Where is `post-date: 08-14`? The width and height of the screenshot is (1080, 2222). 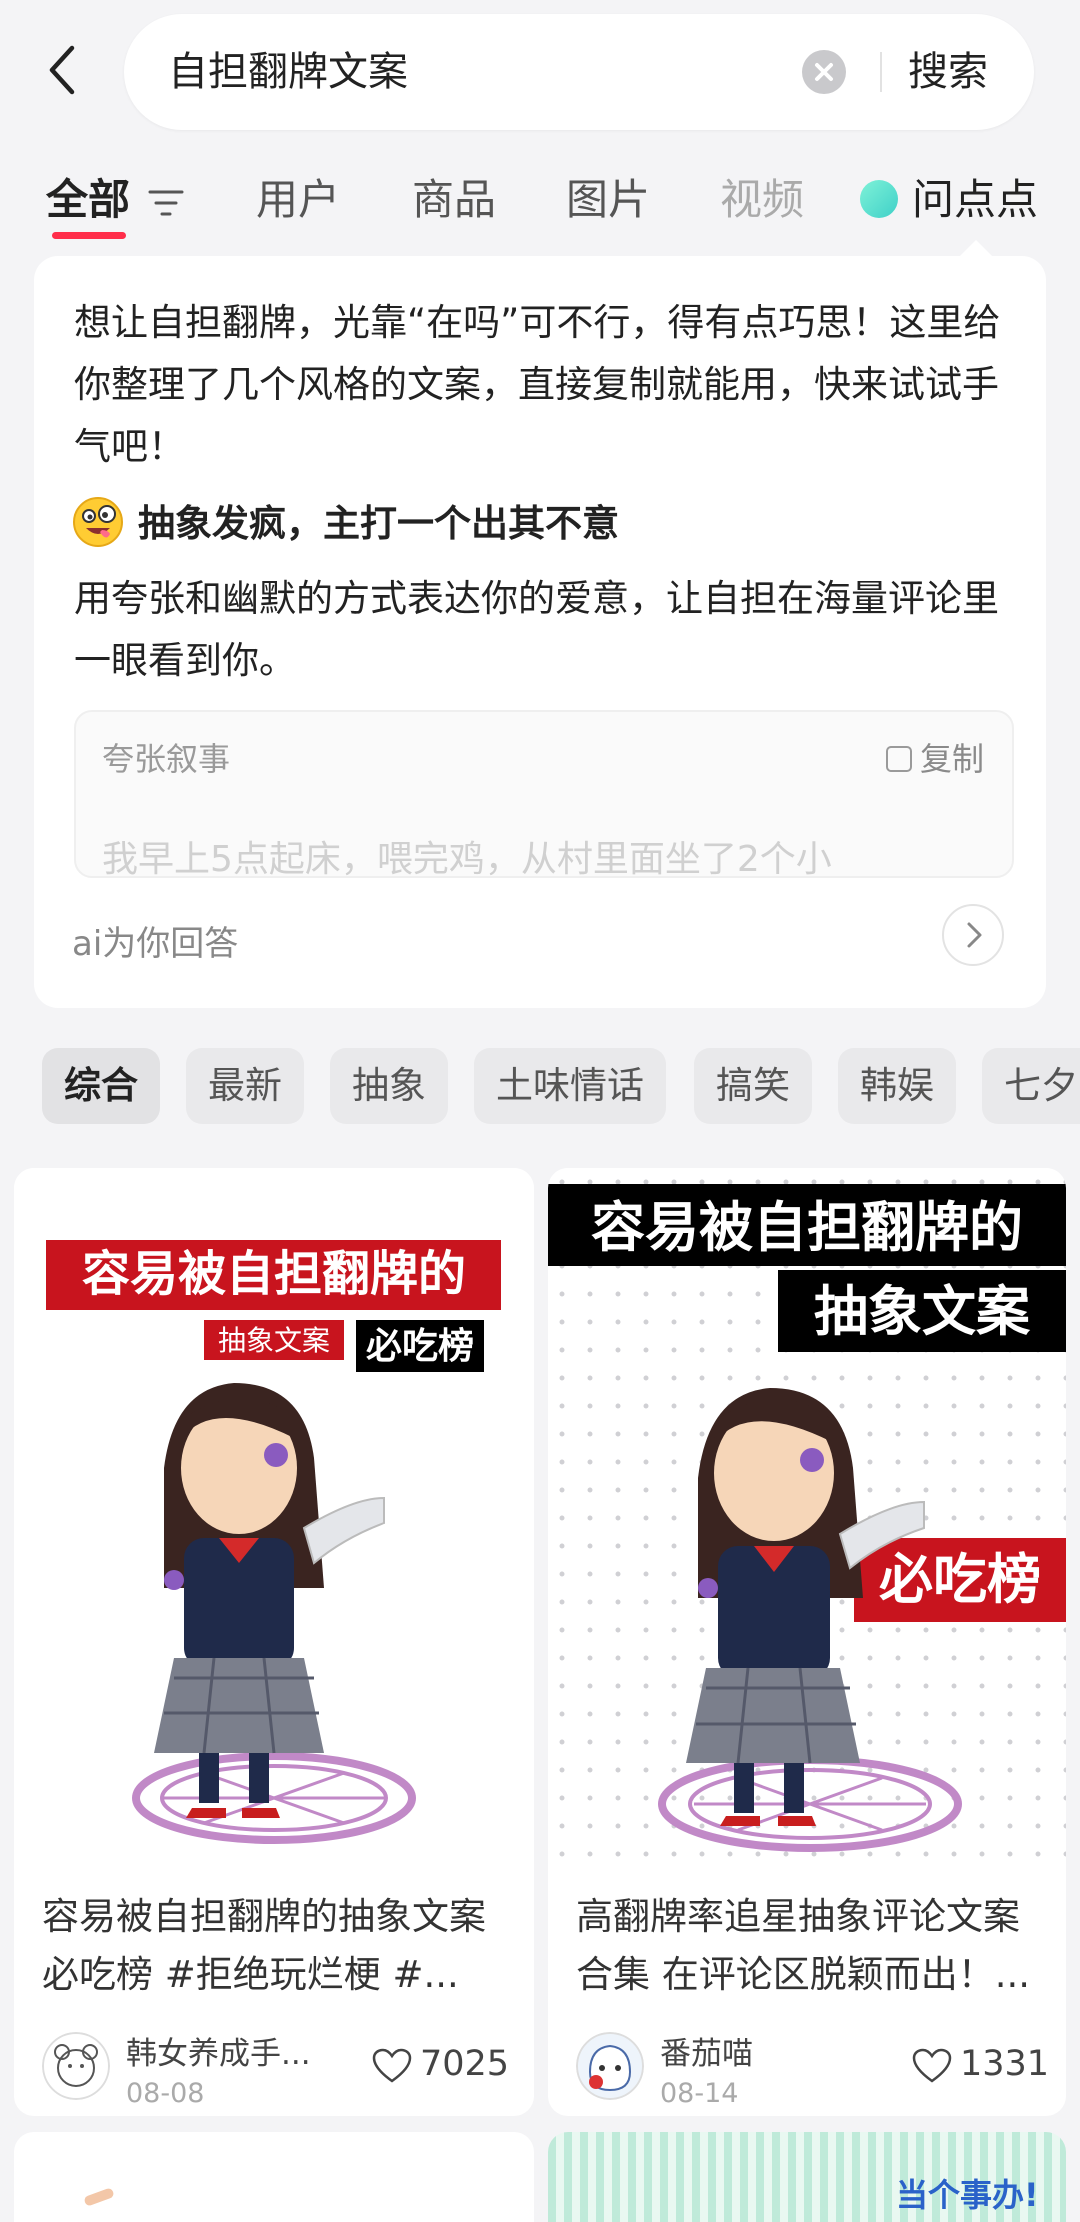
post-date: 08-14 is located at coordinates (699, 2093).